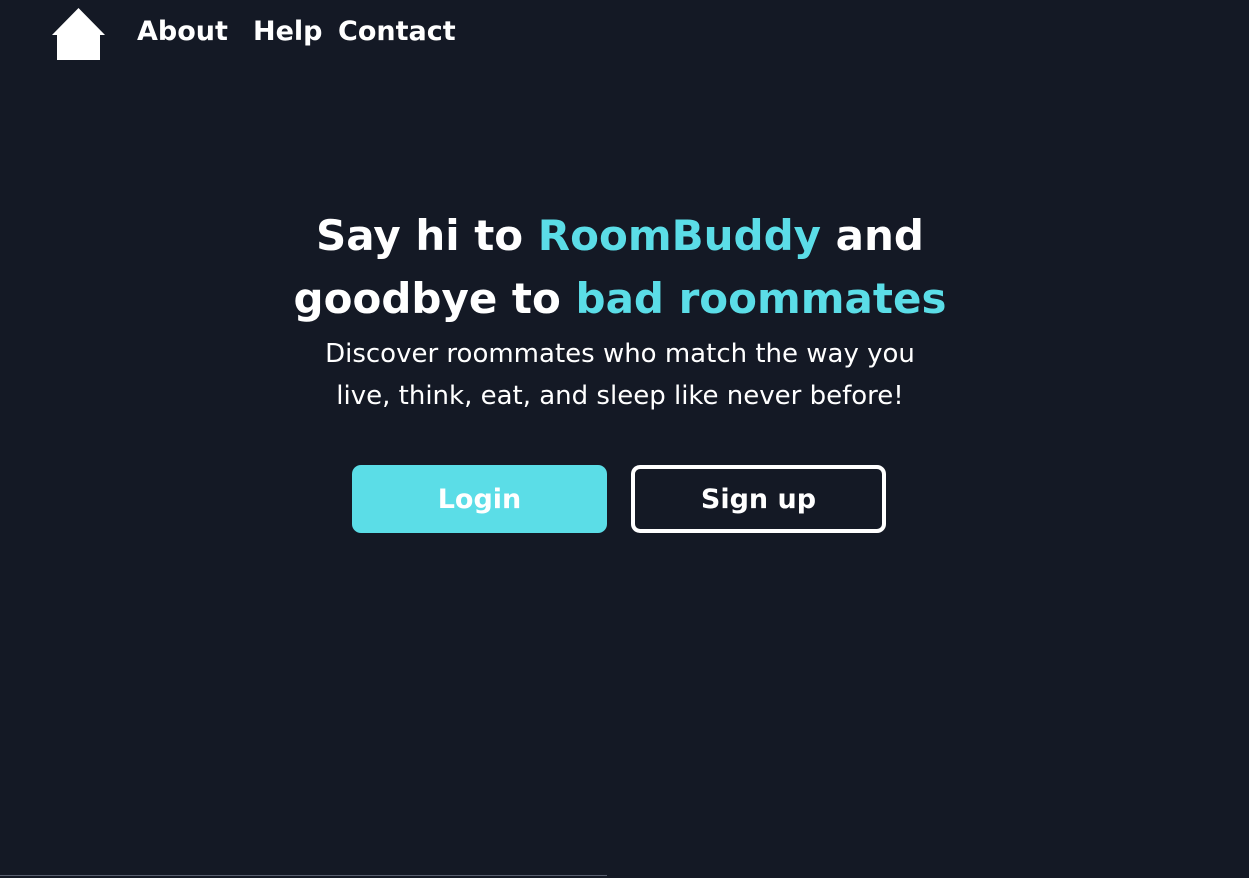 This screenshot has height=878, width=1249. What do you see at coordinates (427, 235) in the screenshot?
I see `headline-text: Say hi to` at bounding box center [427, 235].